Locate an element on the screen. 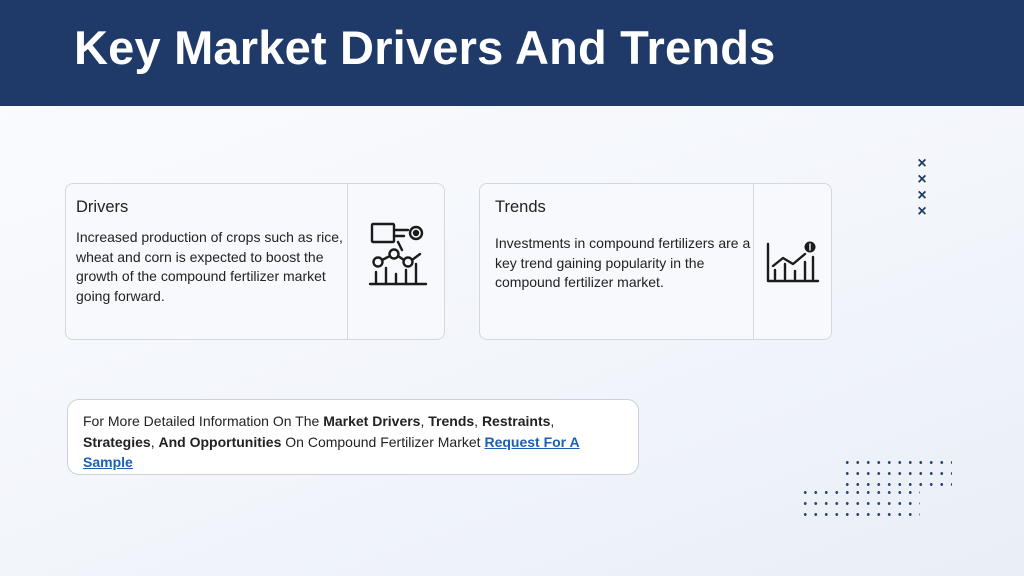 This screenshot has height=576, width=1024. investment-trend-chart-icon is located at coordinates (793, 262).